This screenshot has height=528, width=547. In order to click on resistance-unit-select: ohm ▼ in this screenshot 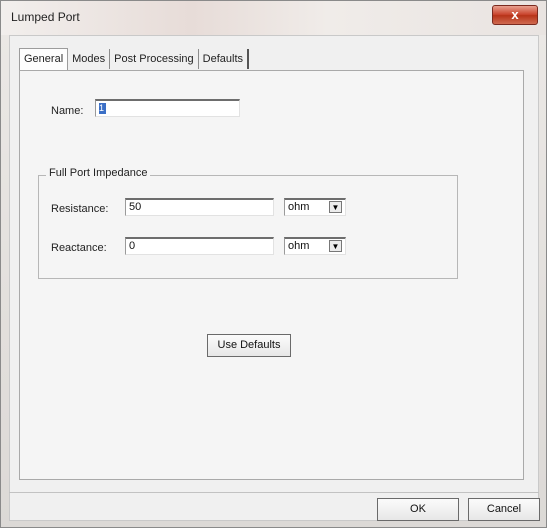, I will do `click(315, 207)`.